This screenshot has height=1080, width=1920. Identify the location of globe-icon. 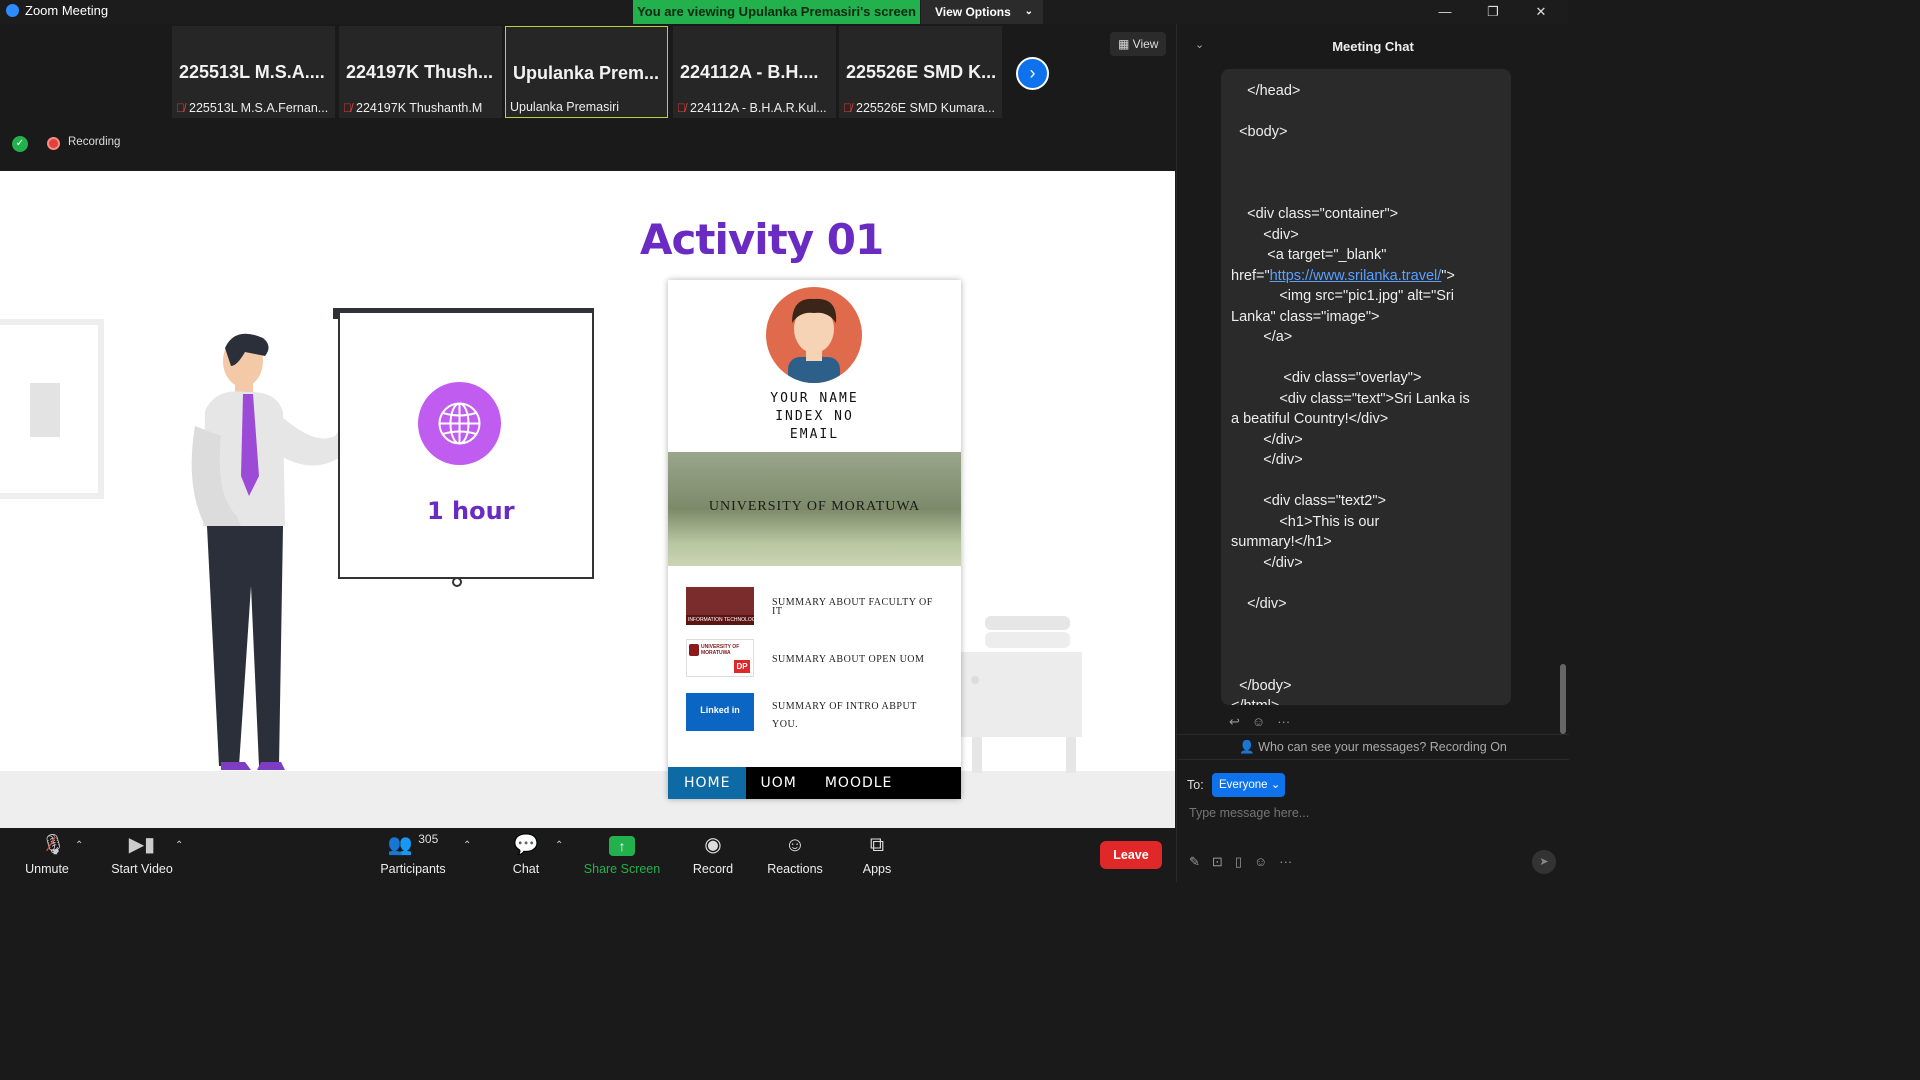
(459, 423).